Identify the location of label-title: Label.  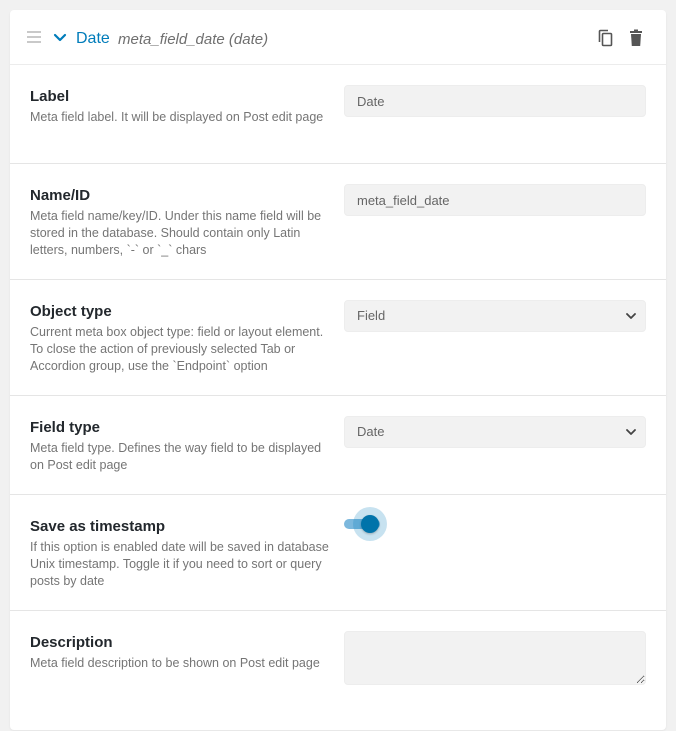
(50, 96).